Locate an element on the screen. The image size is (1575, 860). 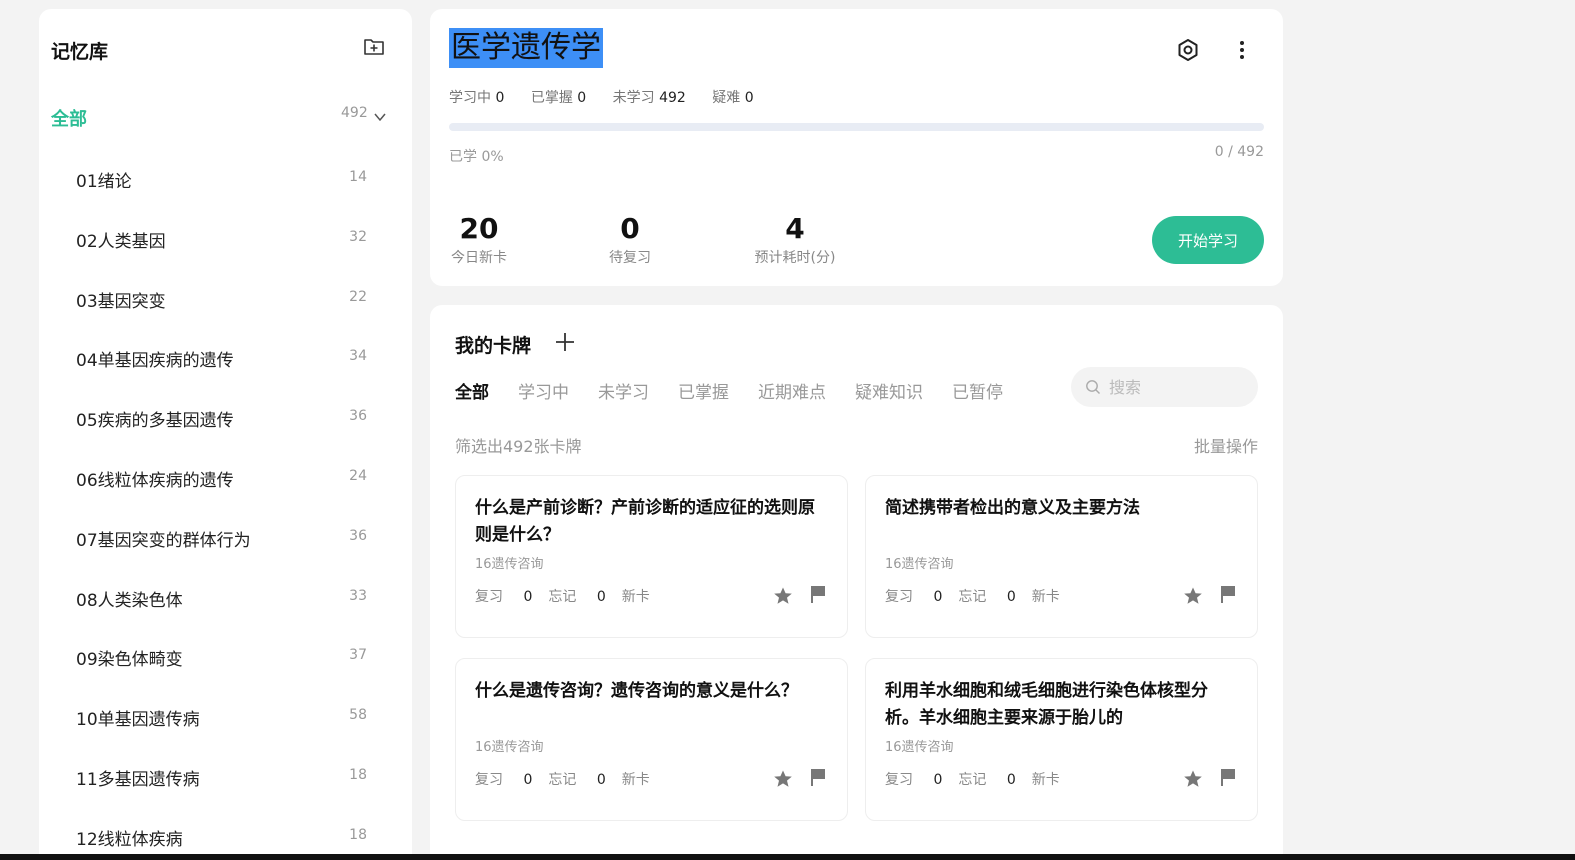
sidebar-item: 10单基因遗传病 58 is located at coordinates (225, 725).